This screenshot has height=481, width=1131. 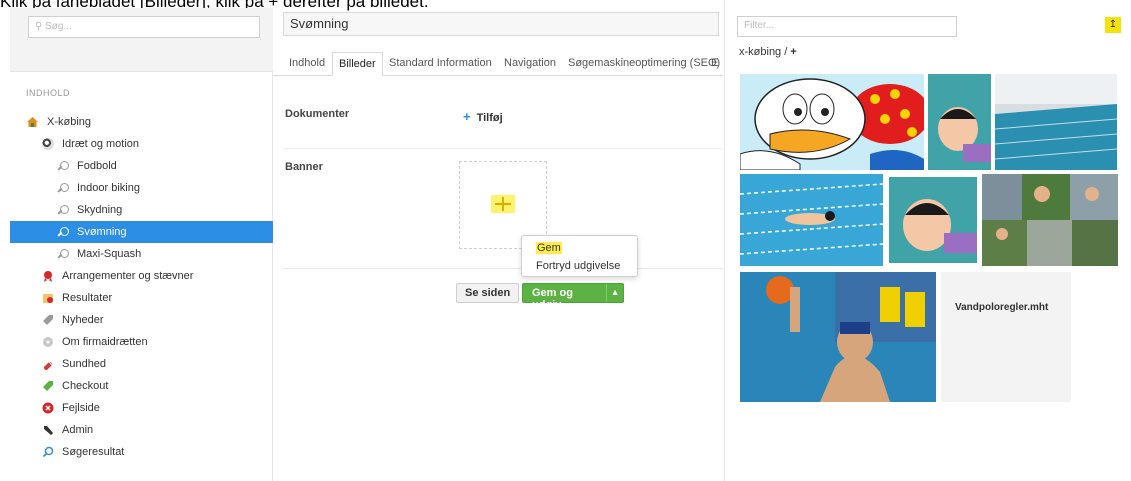 What do you see at coordinates (87, 298) in the screenshot?
I see `tree-item-label: Resultater` at bounding box center [87, 298].